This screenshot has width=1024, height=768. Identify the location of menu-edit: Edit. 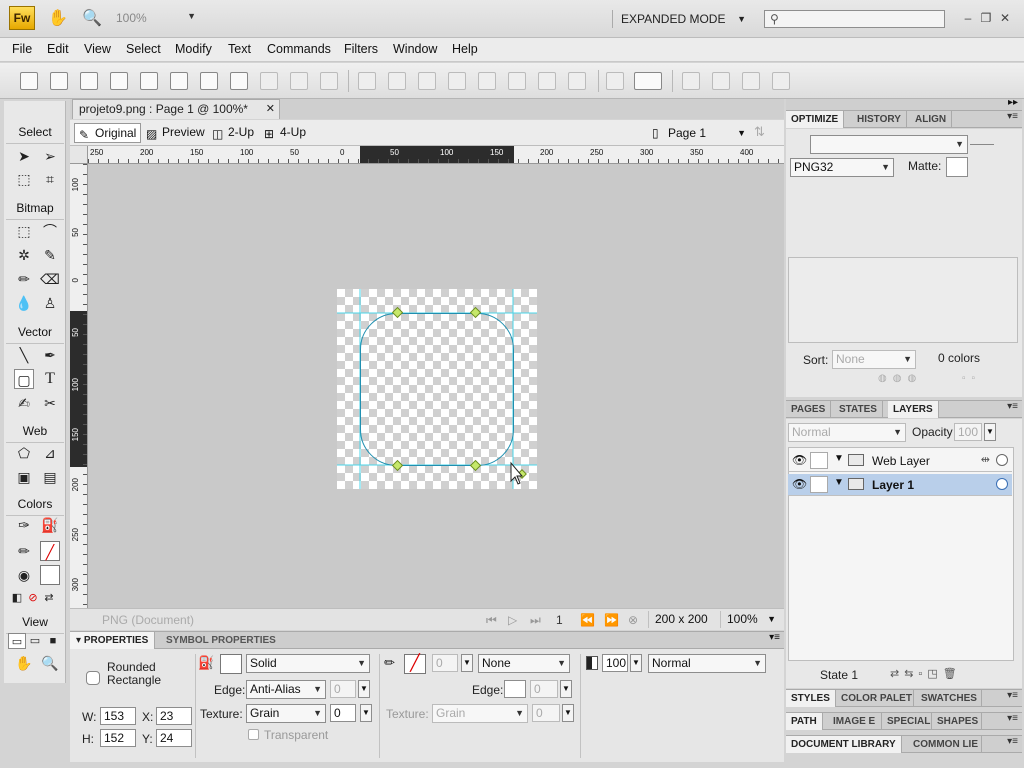
(58, 49).